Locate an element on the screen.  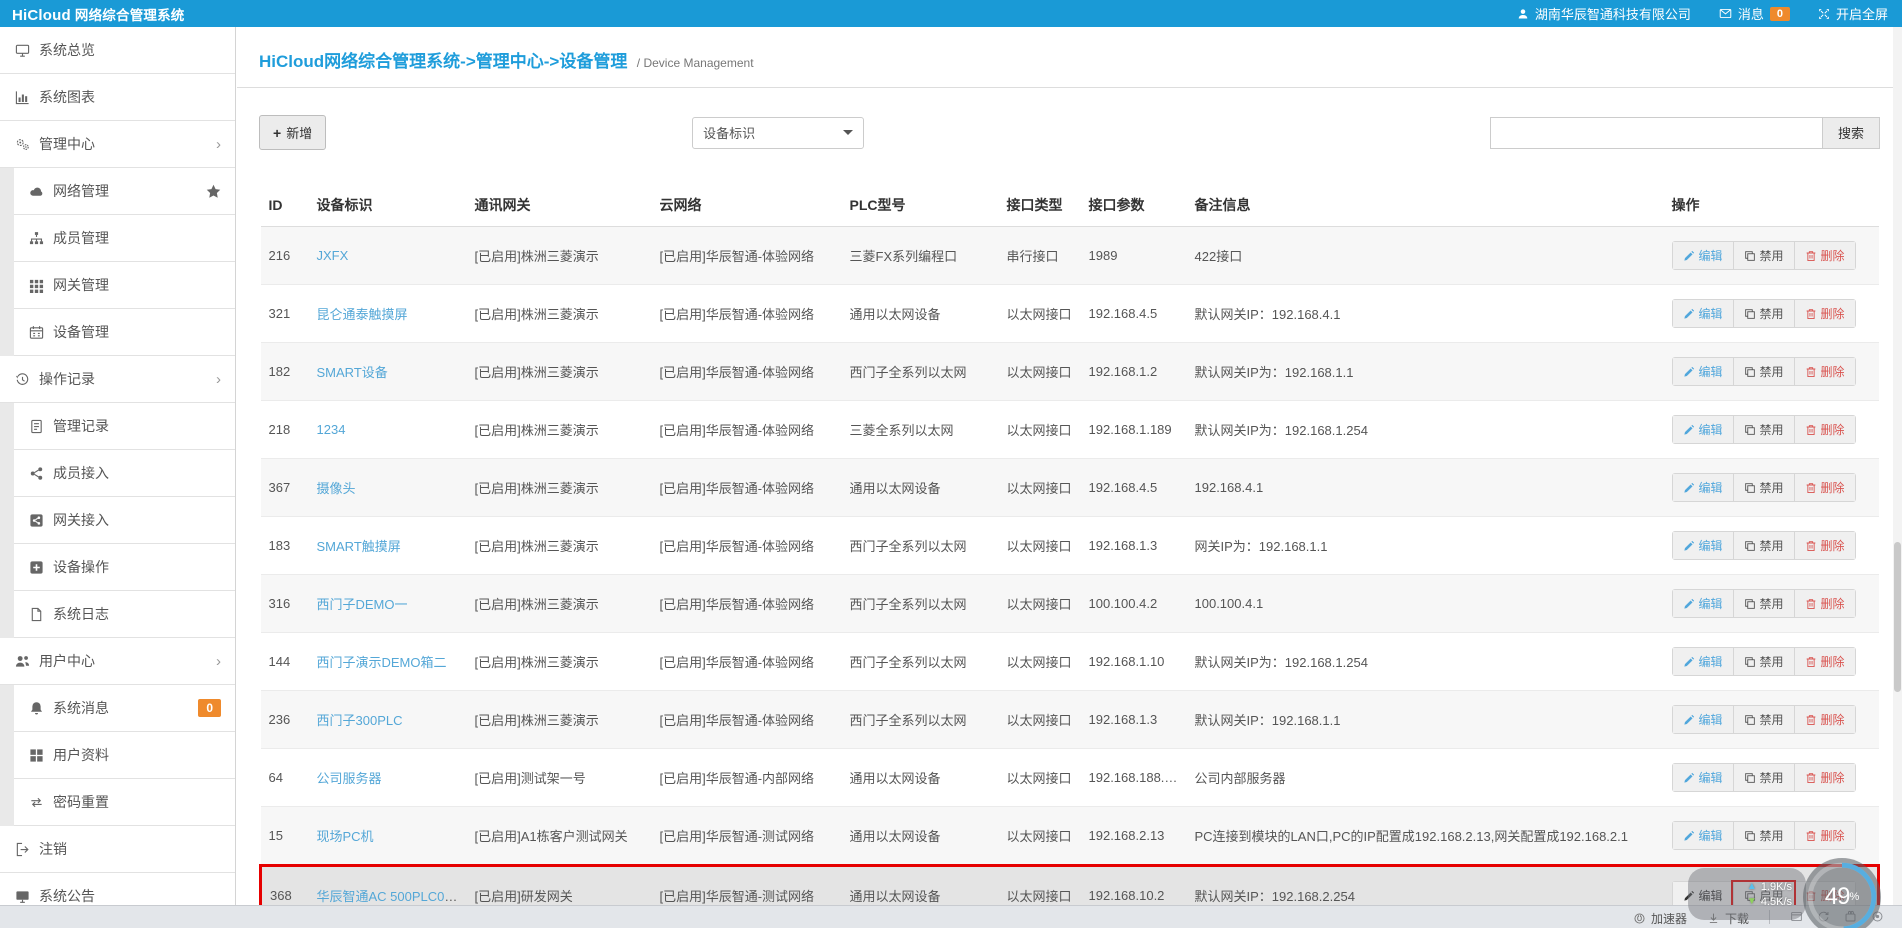
sidebar-item-system-logs: 系统日志 is located at coordinates (124, 614).